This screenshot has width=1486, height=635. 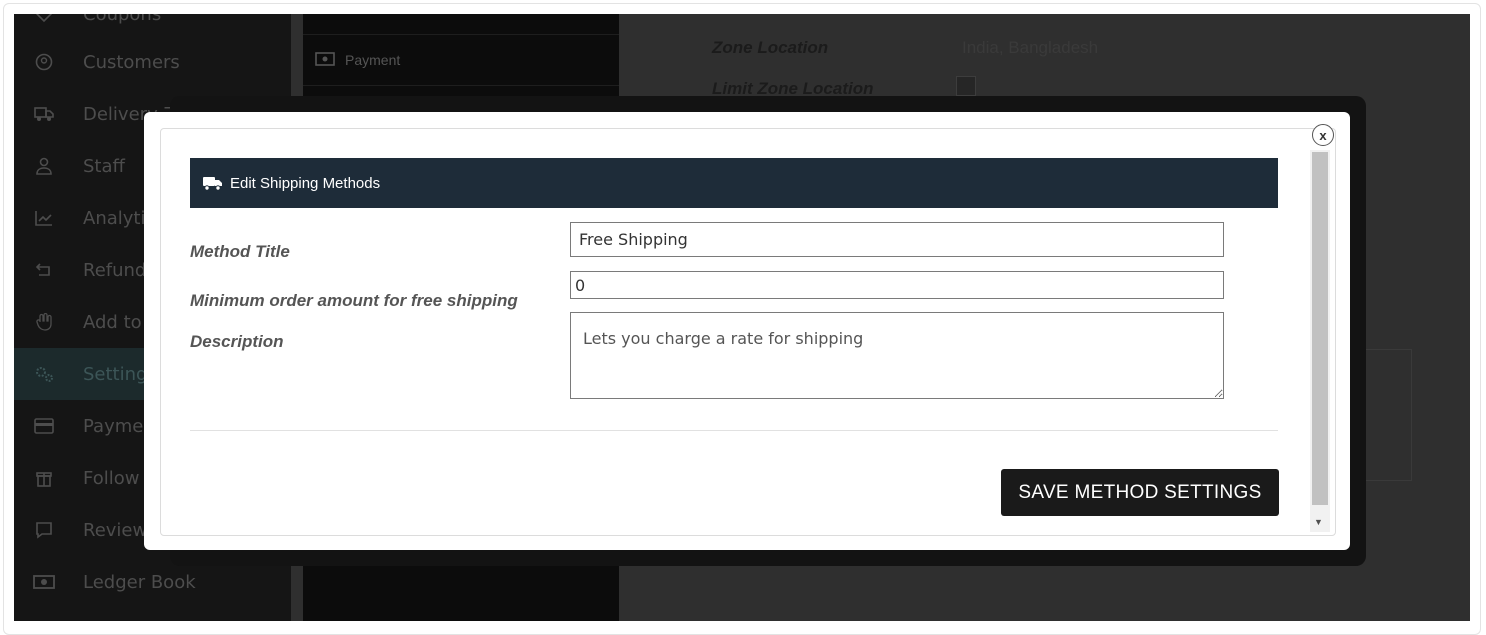 What do you see at coordinates (461, 24) in the screenshot?
I see `settings-nav-item` at bounding box center [461, 24].